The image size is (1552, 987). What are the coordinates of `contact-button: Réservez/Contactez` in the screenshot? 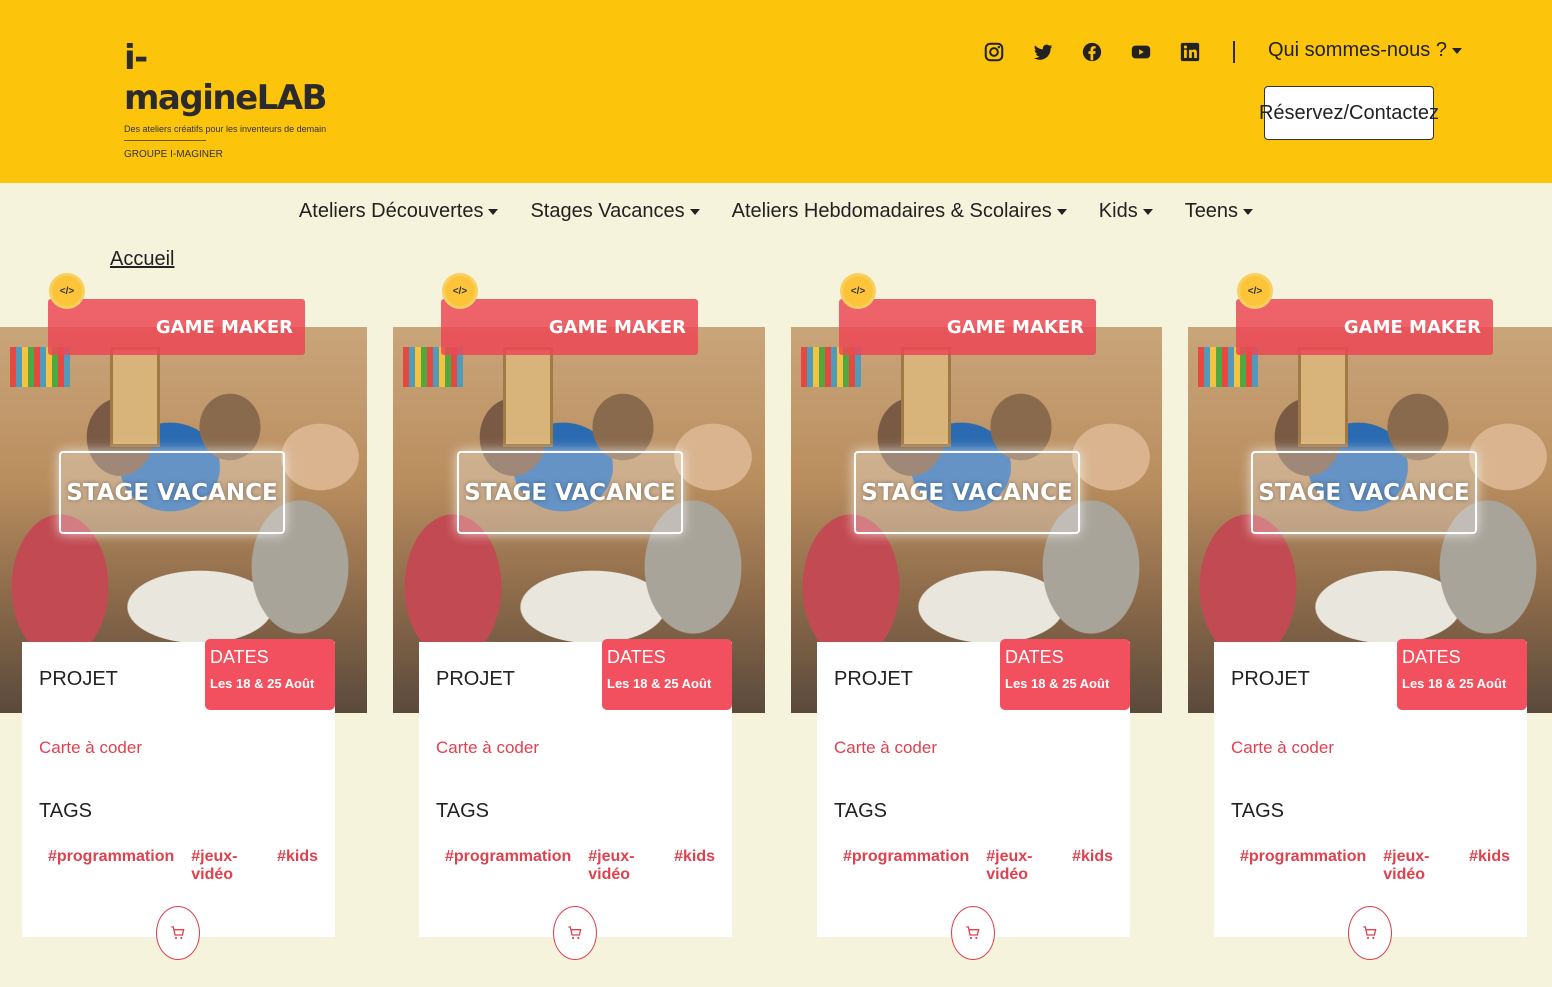 It's located at (1349, 113).